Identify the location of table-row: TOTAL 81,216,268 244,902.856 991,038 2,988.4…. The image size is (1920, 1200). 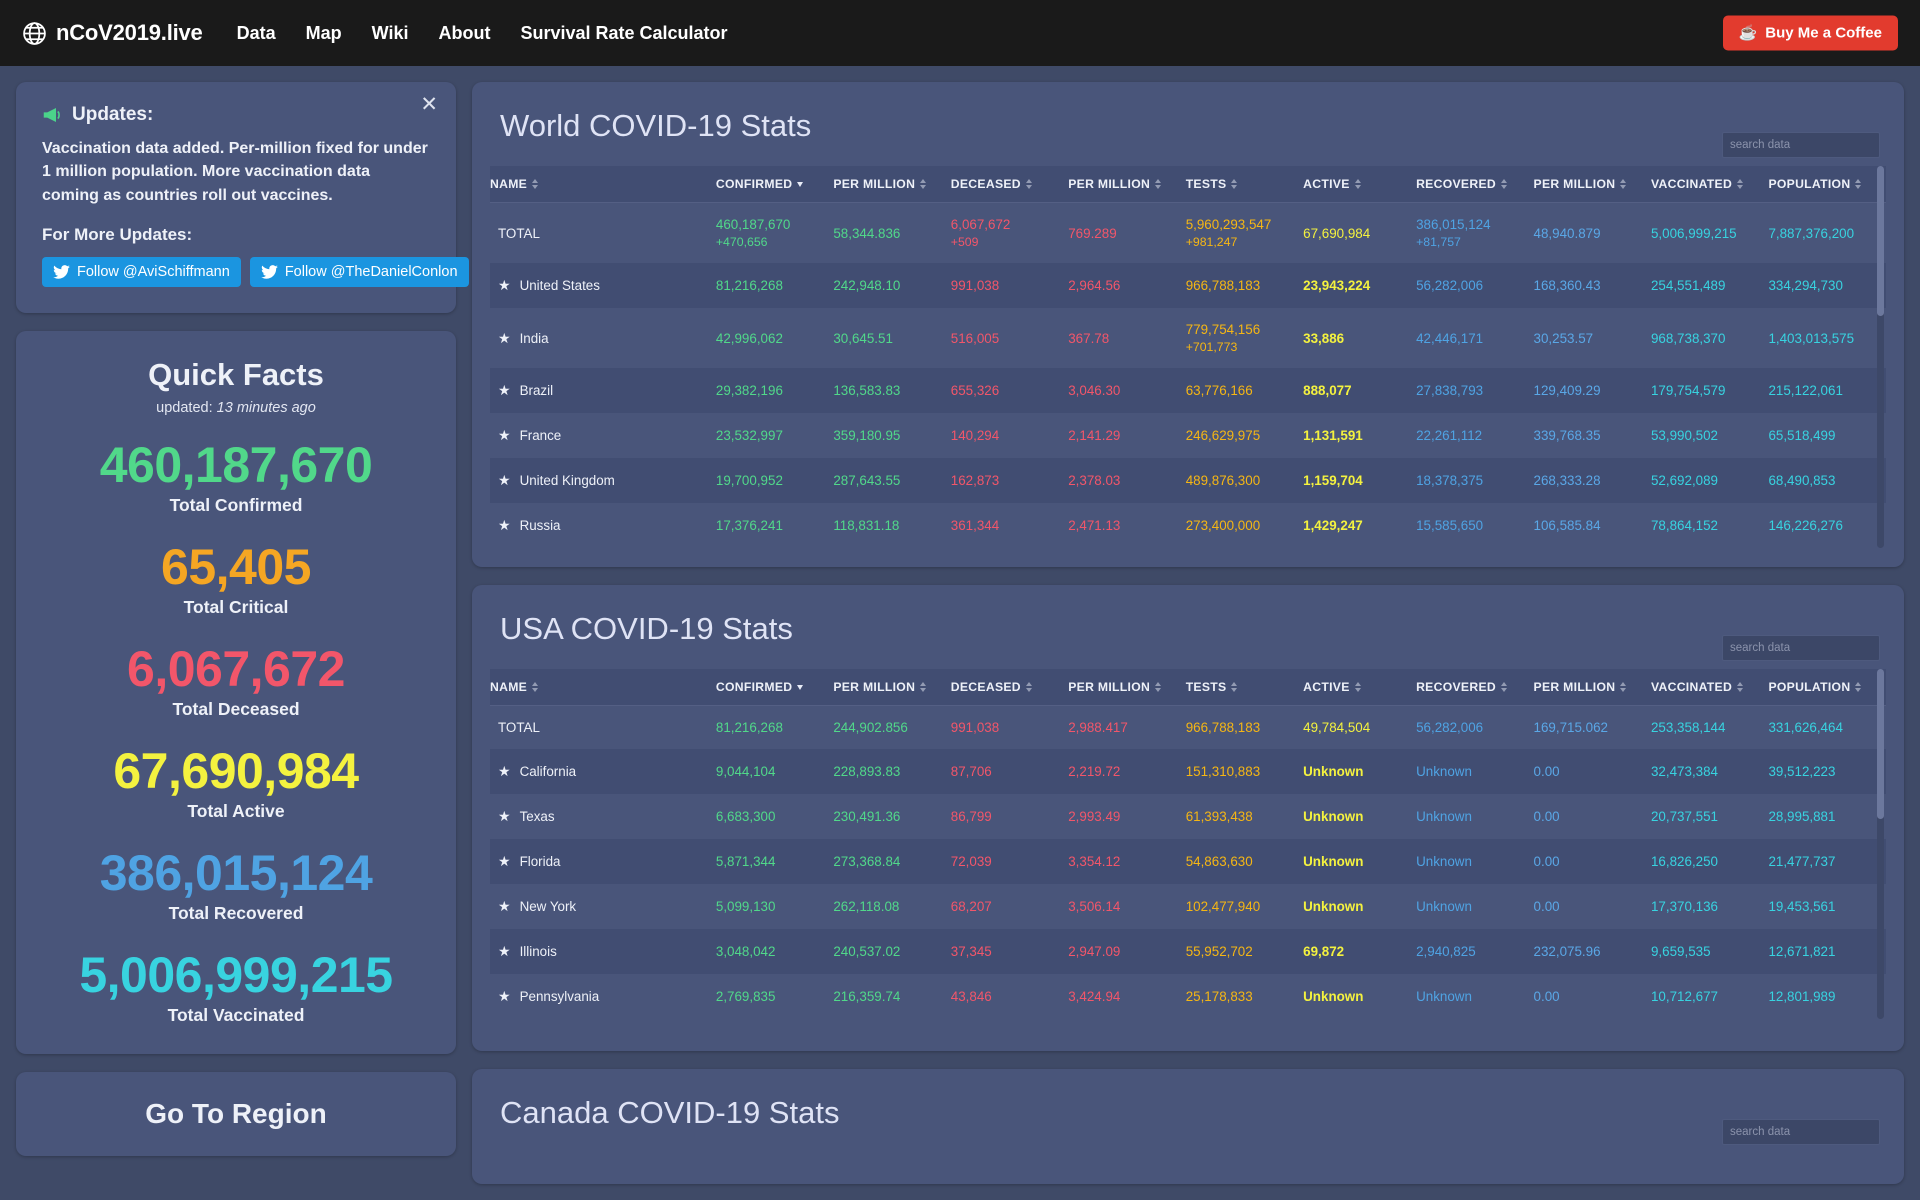
(1188, 727).